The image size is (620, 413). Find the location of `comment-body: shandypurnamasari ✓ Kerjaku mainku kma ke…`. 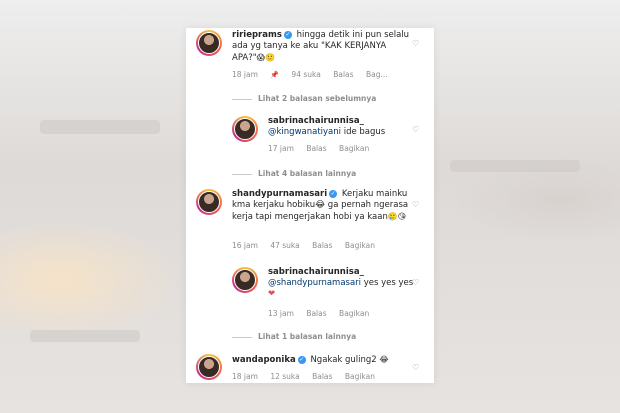

comment-body: shandypurnamasari ✓ Kerjaku mainku kma ke… is located at coordinates (322, 206).